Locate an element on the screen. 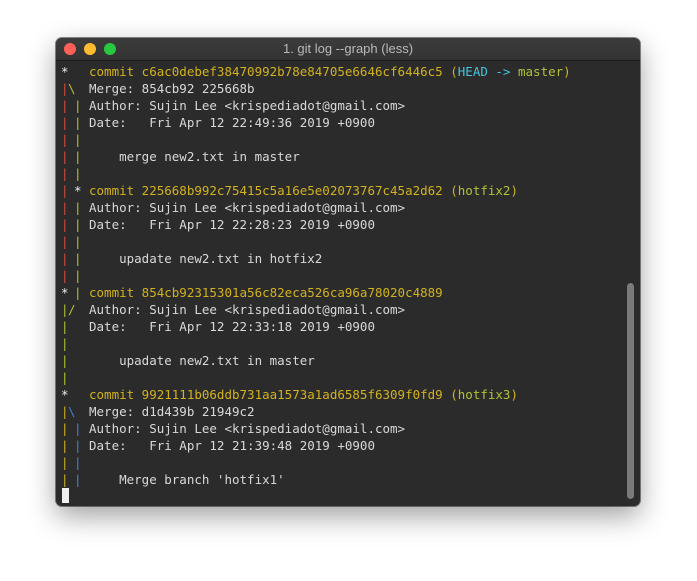 This screenshot has height=581, width=697. message-line: | | upadate new2.txt in hotfix2 is located at coordinates (191, 258).